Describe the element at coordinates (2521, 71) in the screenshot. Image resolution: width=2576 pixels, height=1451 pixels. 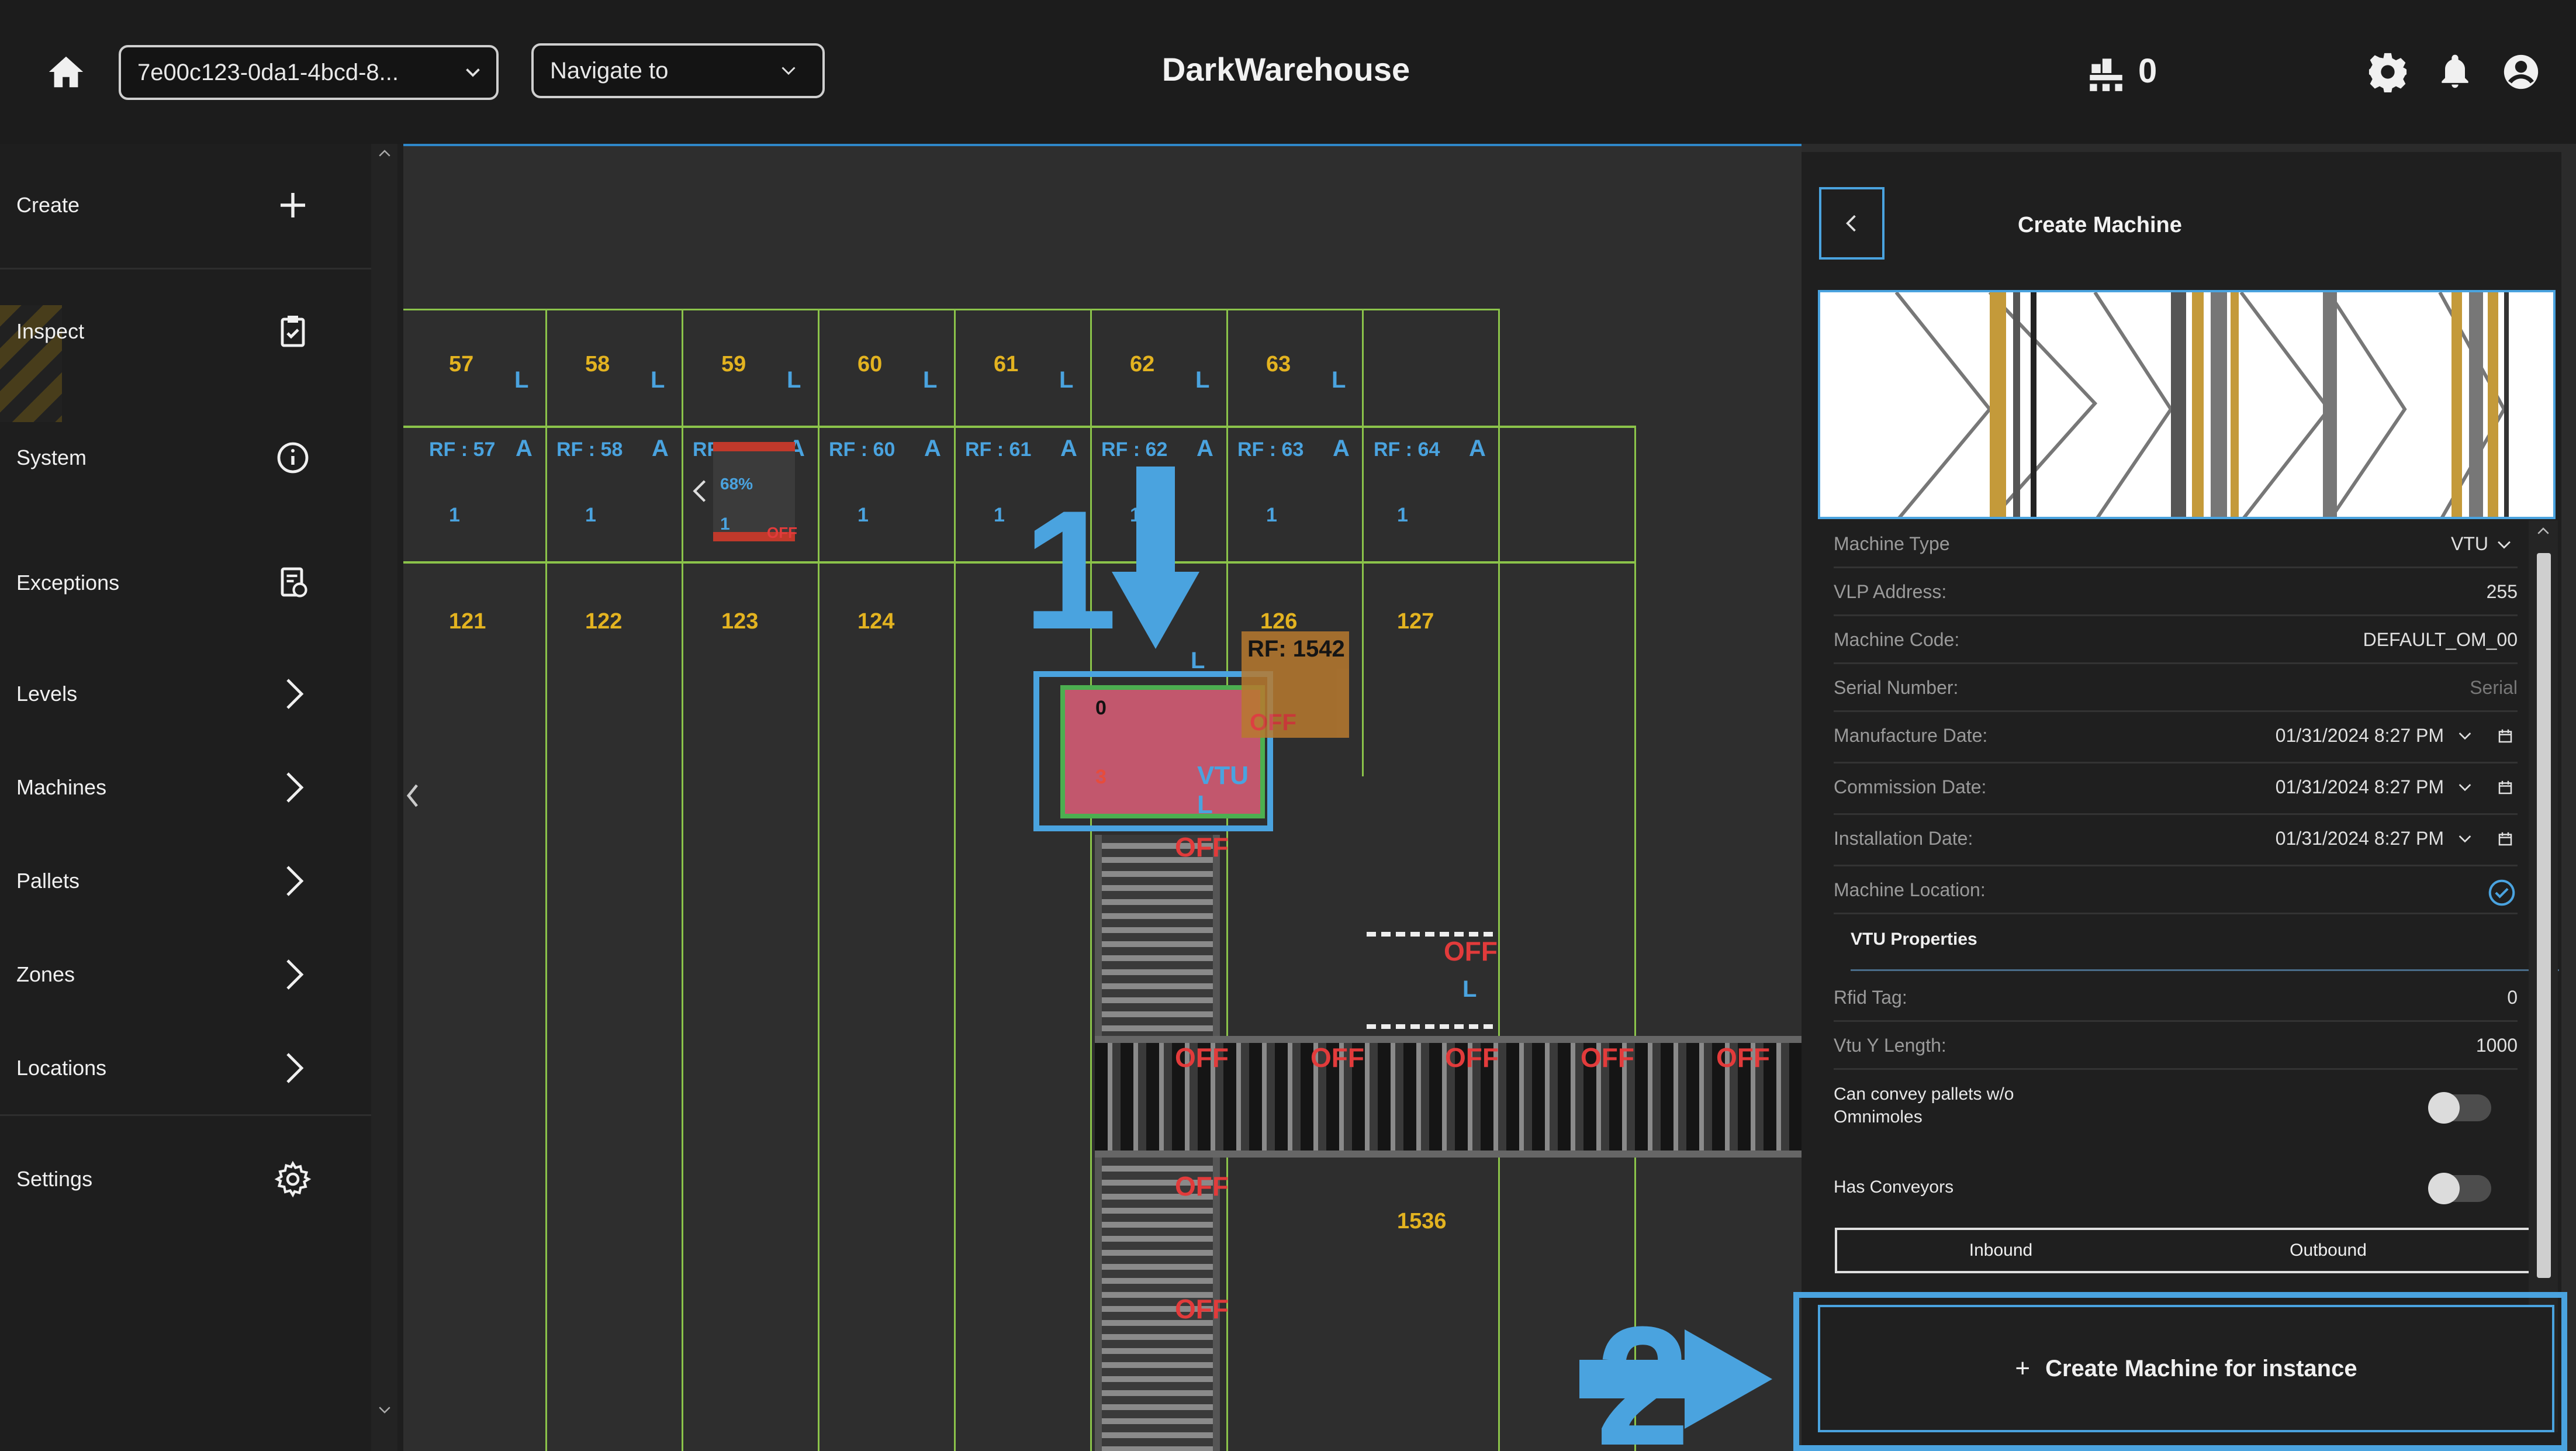
I see `account-icon` at that location.